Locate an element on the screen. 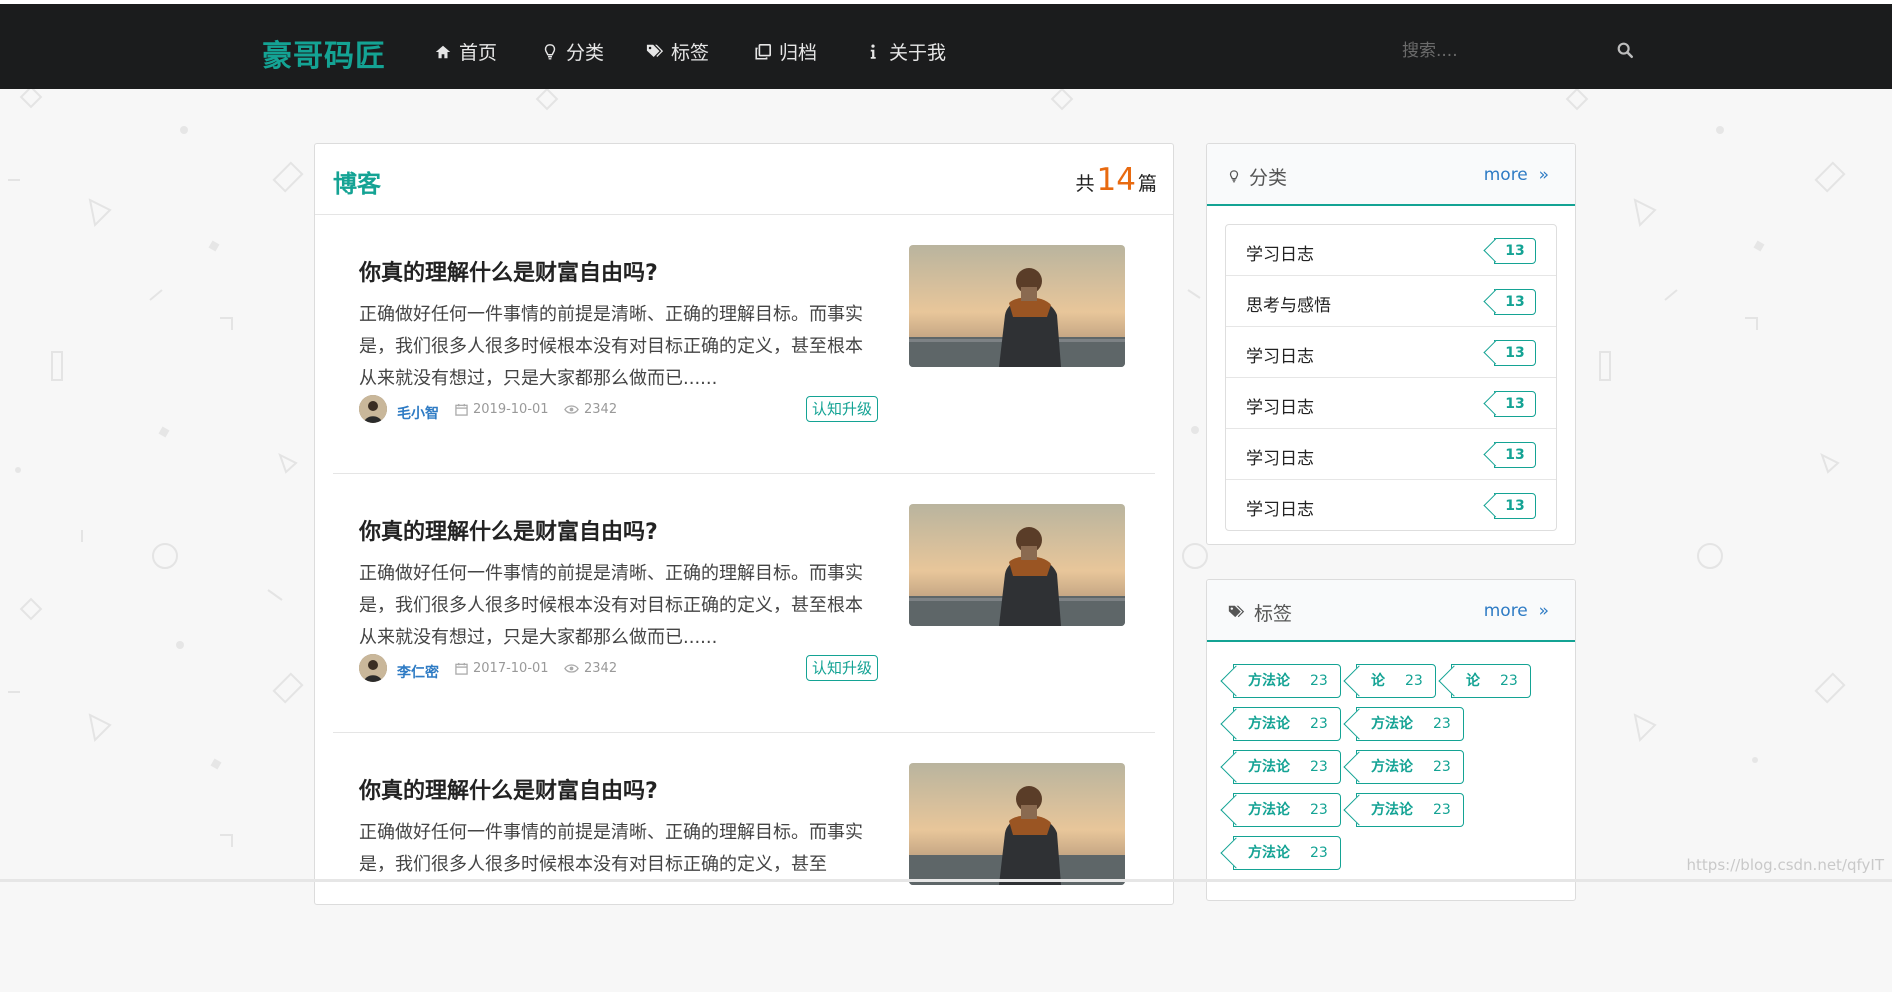 This screenshot has width=1892, height=992. tag-more-link: more » is located at coordinates (1516, 611).